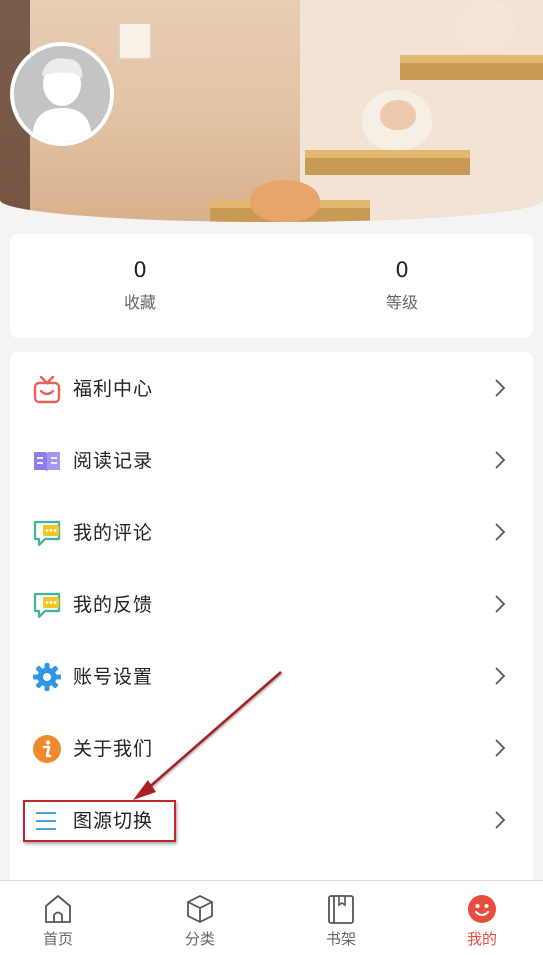 Image resolution: width=543 pixels, height=955 pixels. What do you see at coordinates (113, 605) in the screenshot?
I see `menu-item-label: 我的反馈` at bounding box center [113, 605].